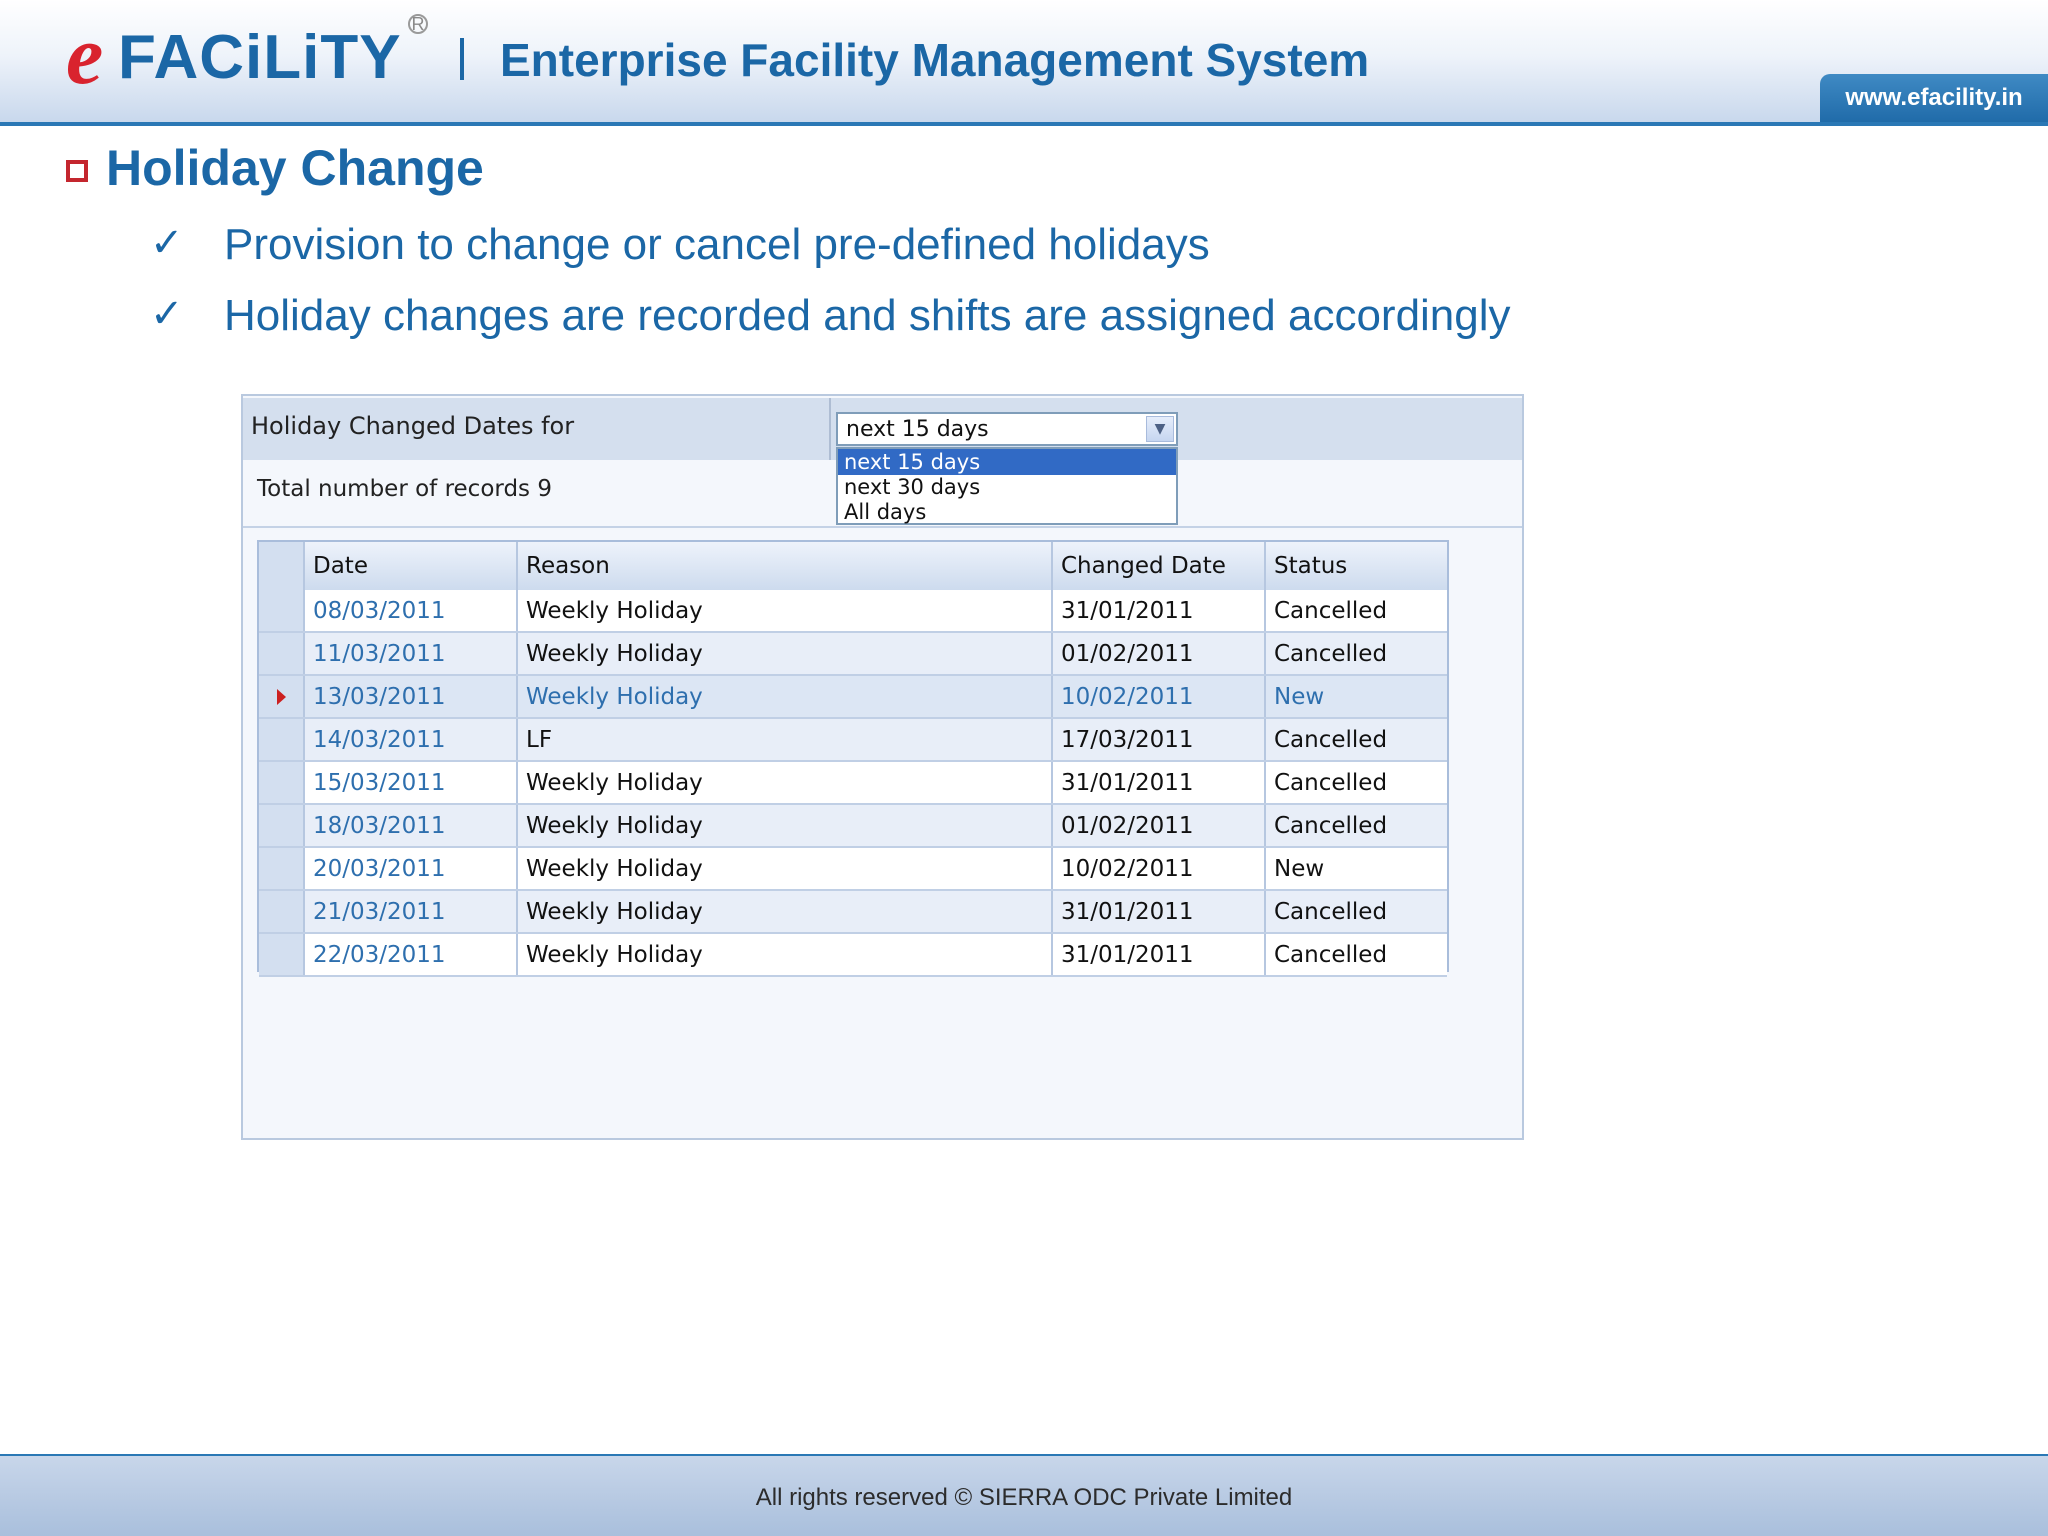 The image size is (2048, 1536). Describe the element at coordinates (411, 868) in the screenshot. I see `cell-date: 20/03/2011` at that location.